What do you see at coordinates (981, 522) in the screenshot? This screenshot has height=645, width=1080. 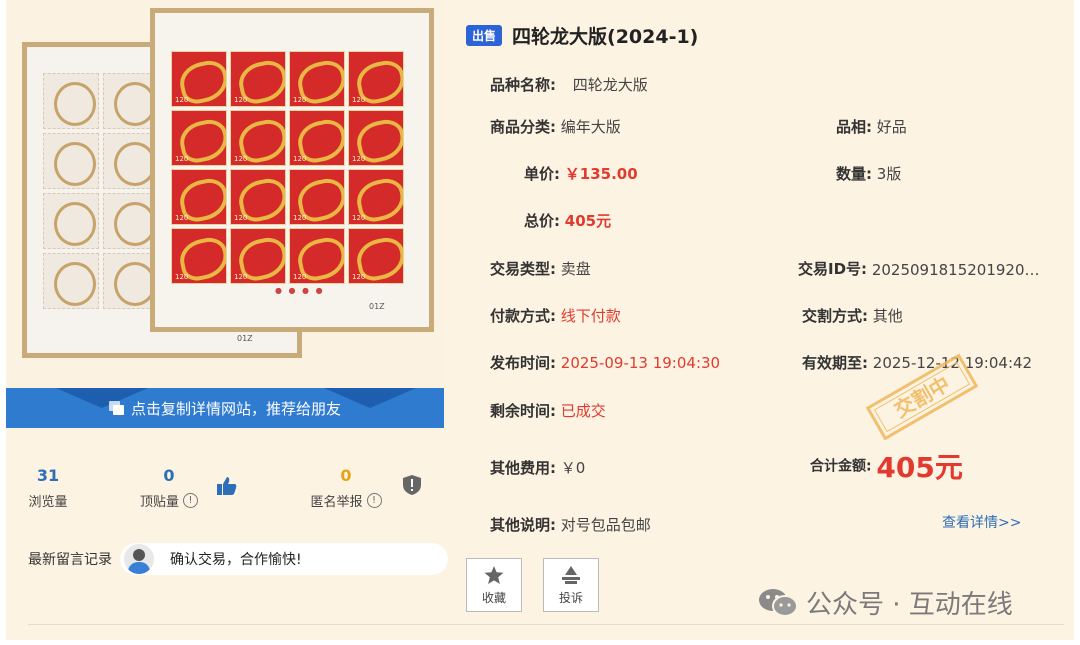 I see `view-details-link: 查看详情>>` at bounding box center [981, 522].